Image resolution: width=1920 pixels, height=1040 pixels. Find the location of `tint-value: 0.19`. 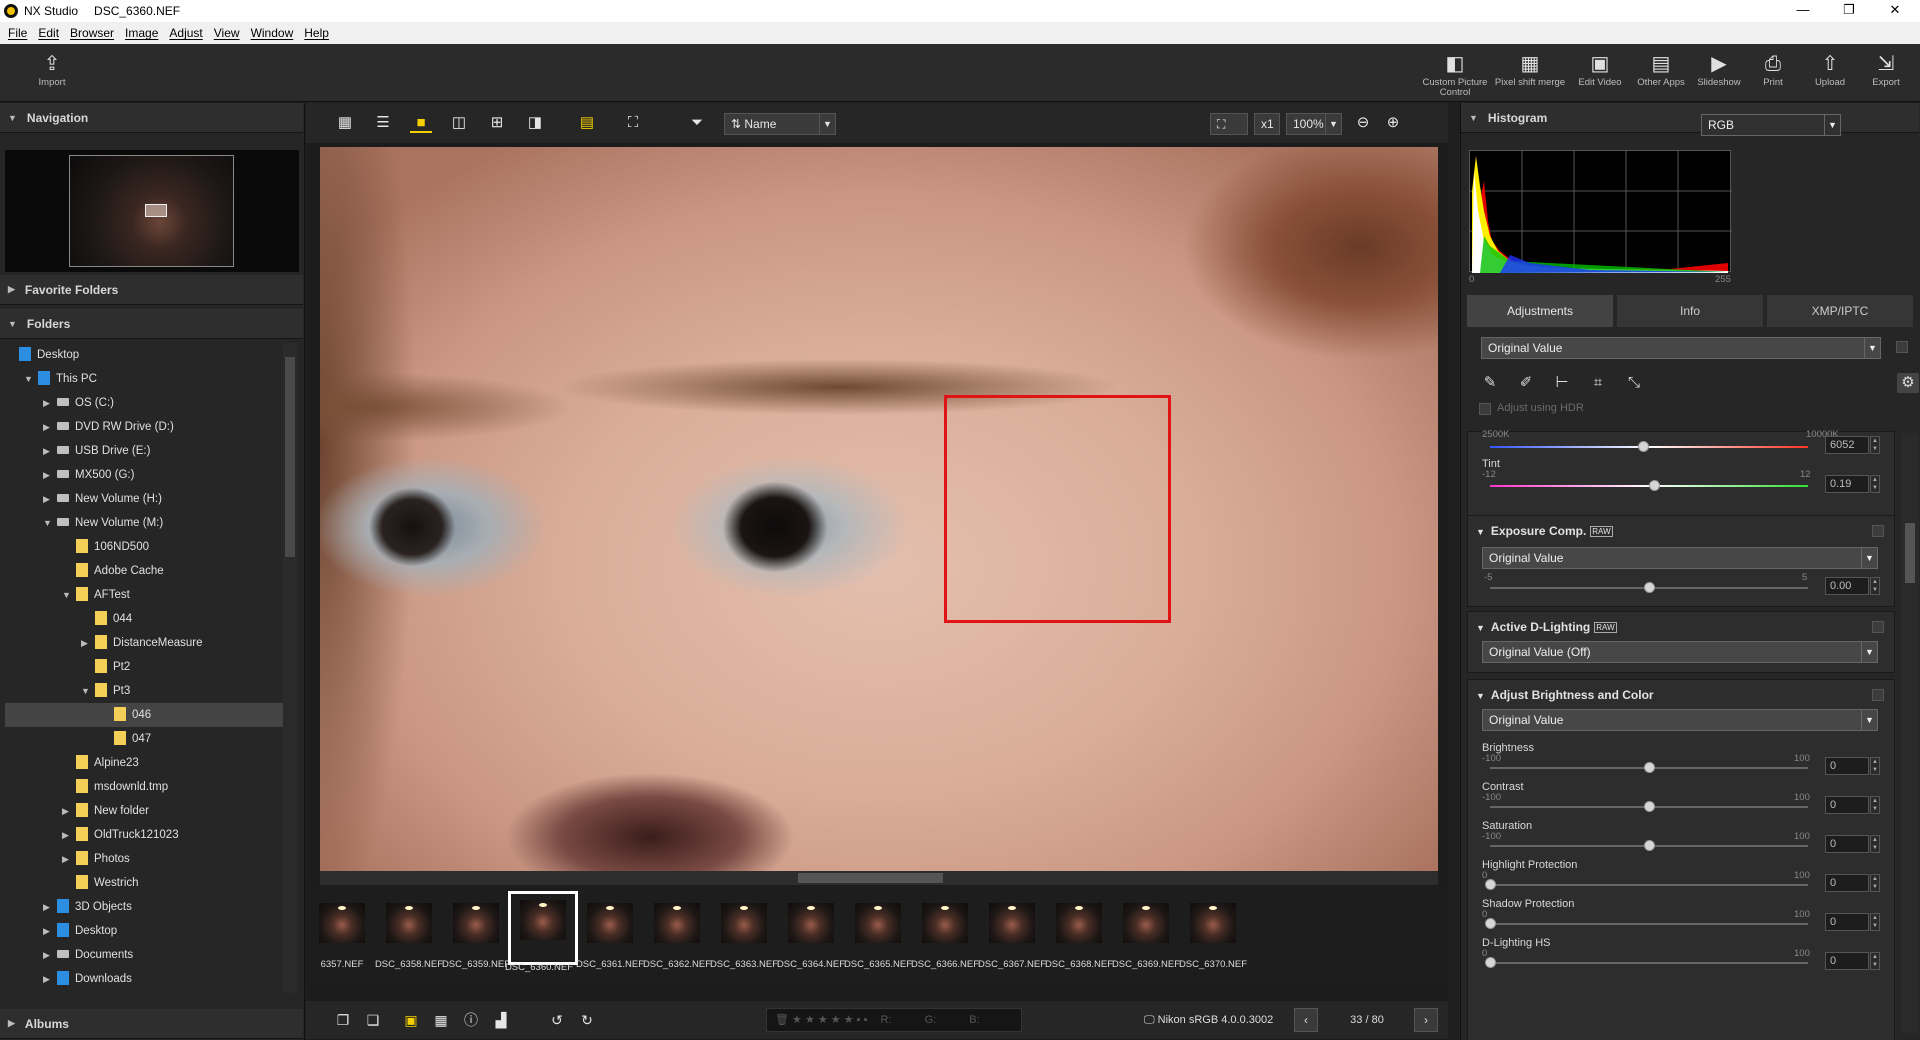

tint-value: 0.19 is located at coordinates (1847, 484).